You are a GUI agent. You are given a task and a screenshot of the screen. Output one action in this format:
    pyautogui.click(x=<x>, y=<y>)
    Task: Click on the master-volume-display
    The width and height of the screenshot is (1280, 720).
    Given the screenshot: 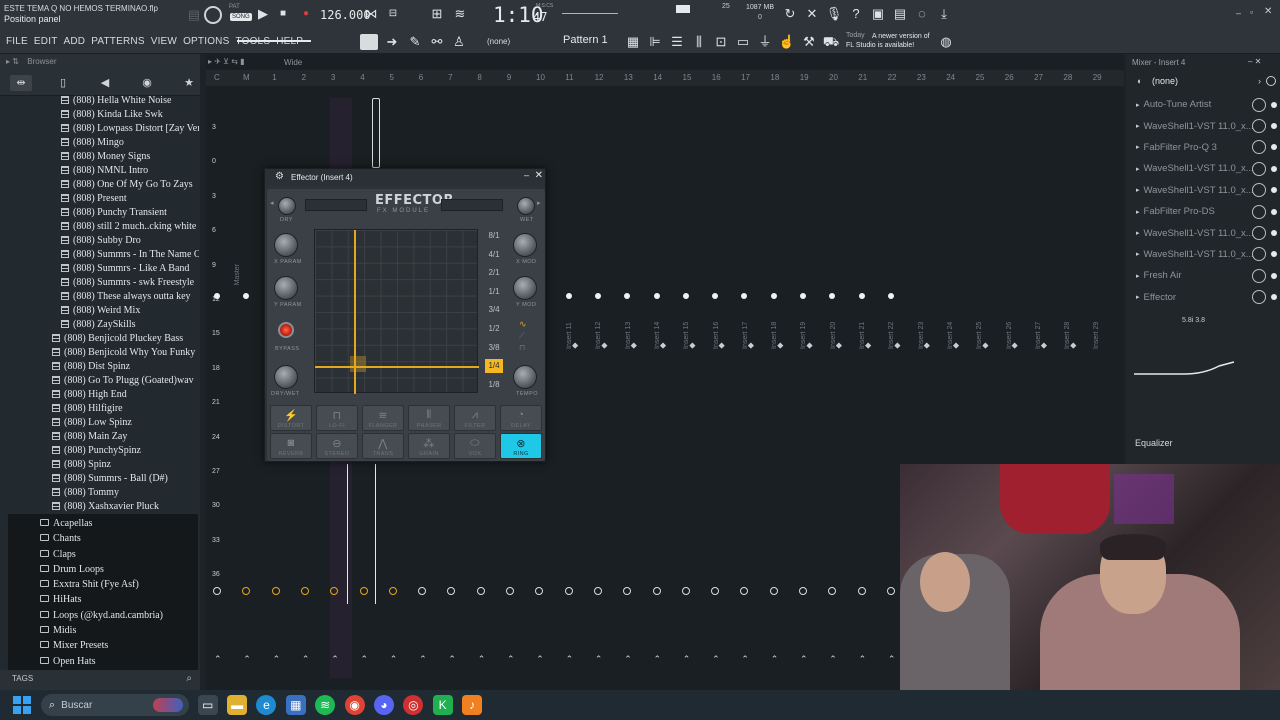 What is the action you would take?
    pyautogui.click(x=683, y=9)
    